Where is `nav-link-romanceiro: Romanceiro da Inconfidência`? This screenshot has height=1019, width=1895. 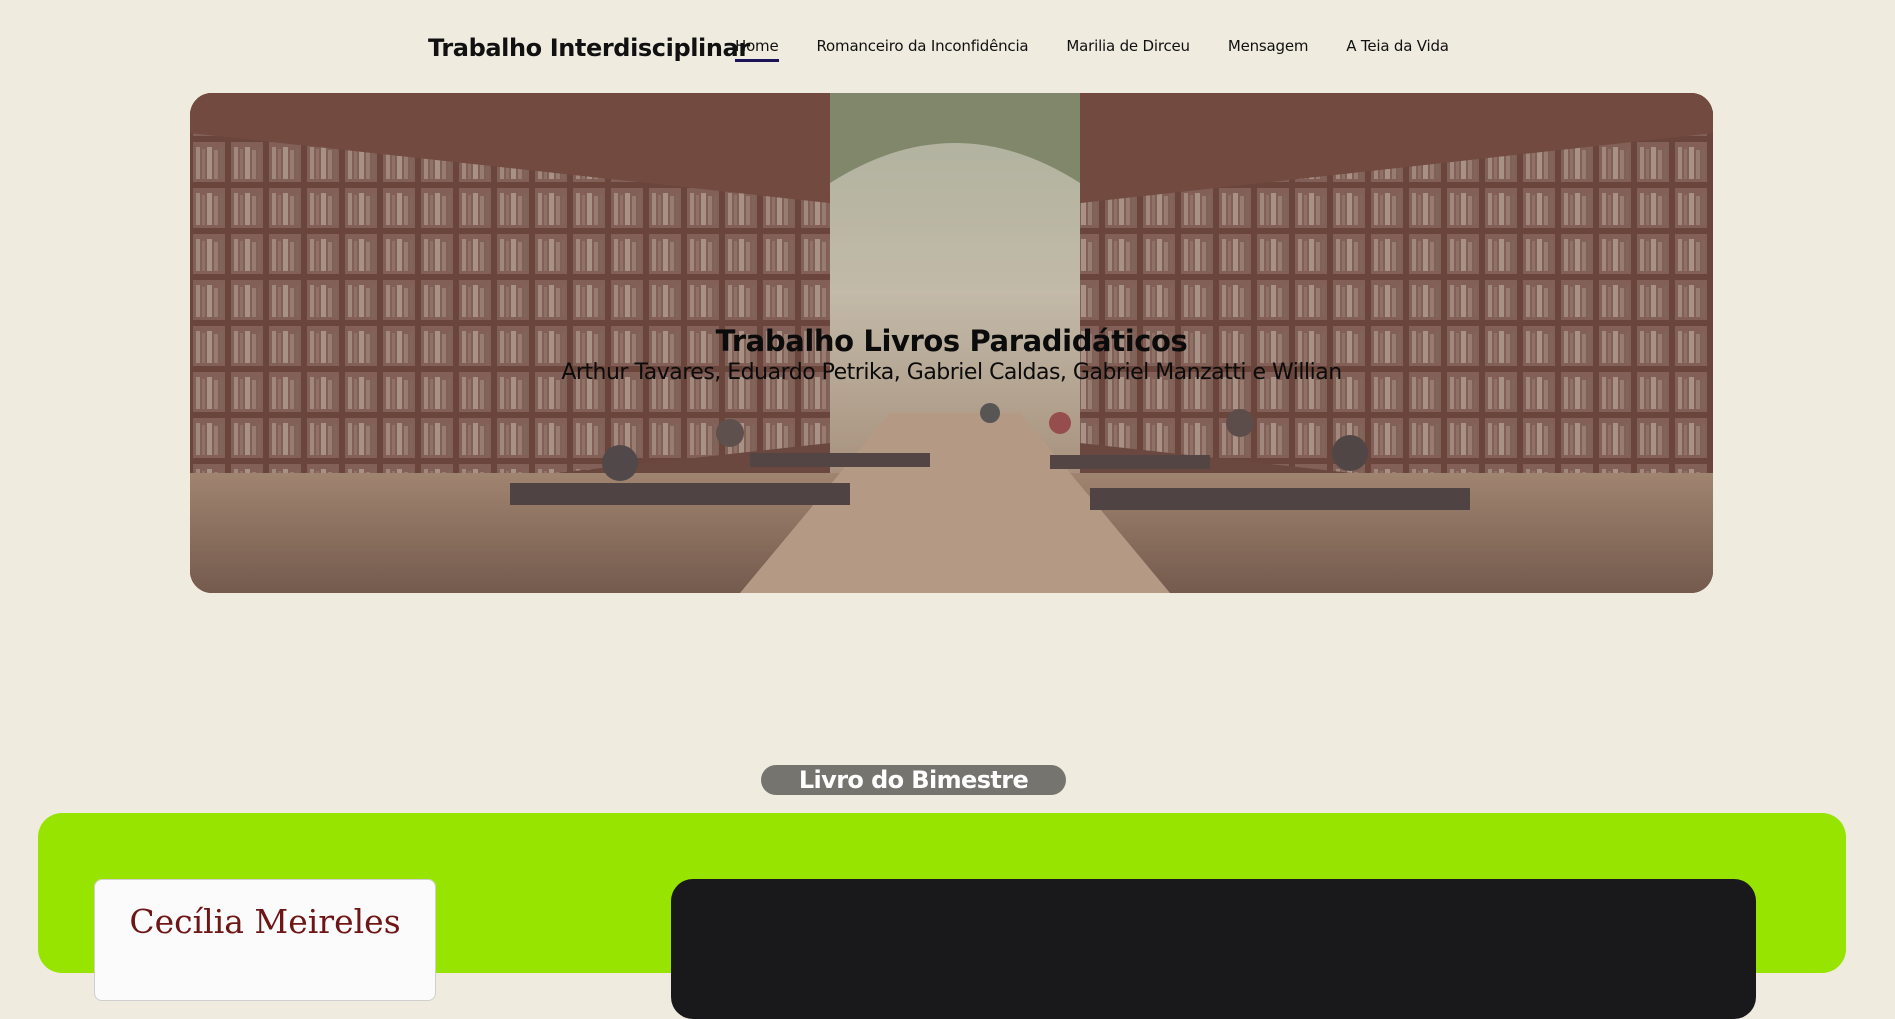
nav-link-romanceiro: Romanceiro da Inconfidência is located at coordinates (923, 49).